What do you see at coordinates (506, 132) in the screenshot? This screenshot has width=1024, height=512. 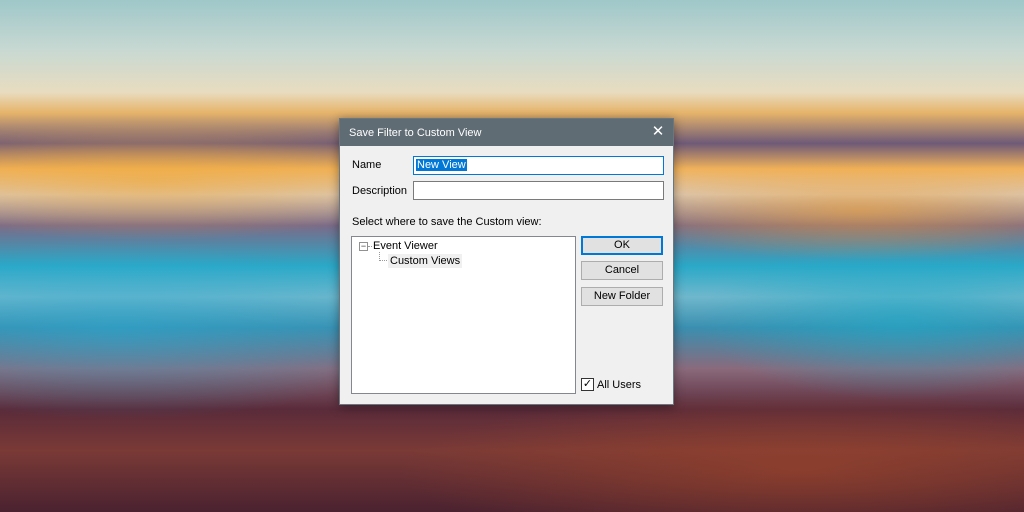 I see `dialog-title-bar: Save Filter to Custom View` at bounding box center [506, 132].